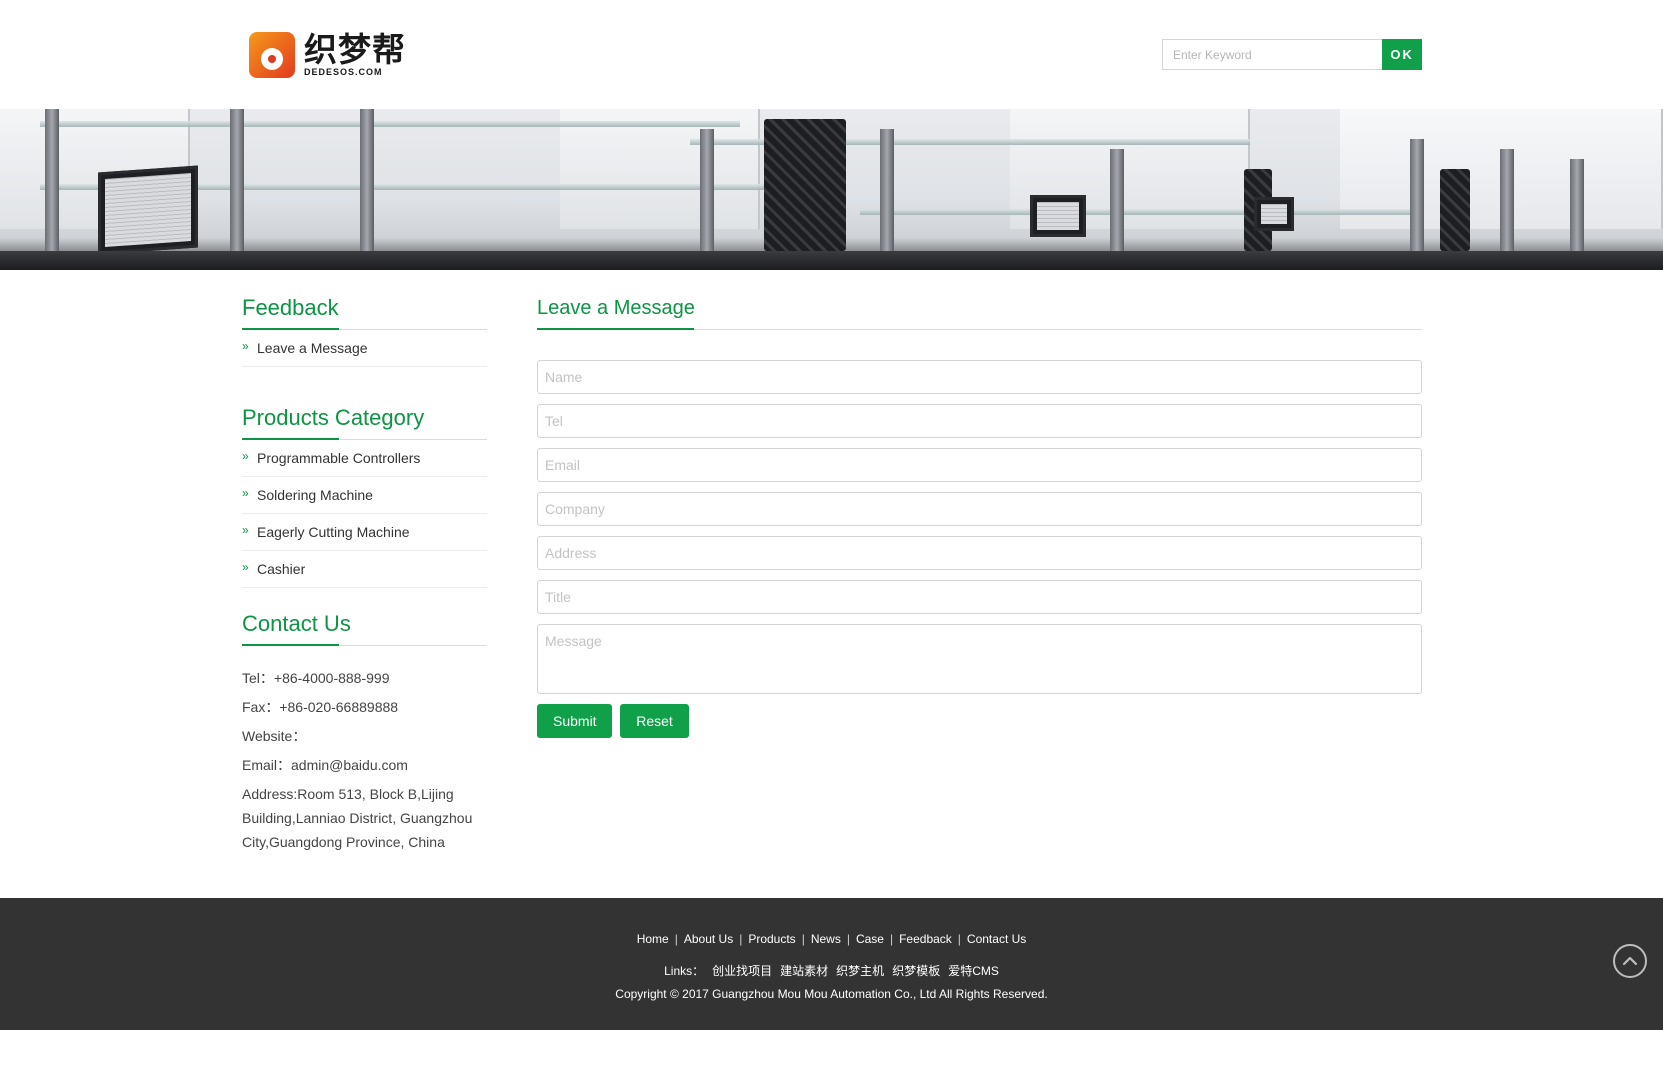 Image resolution: width=1663 pixels, height=1080 pixels. What do you see at coordinates (831, 54) in the screenshot?
I see `header: 织梦帮 DEDESOS.COM OK` at bounding box center [831, 54].